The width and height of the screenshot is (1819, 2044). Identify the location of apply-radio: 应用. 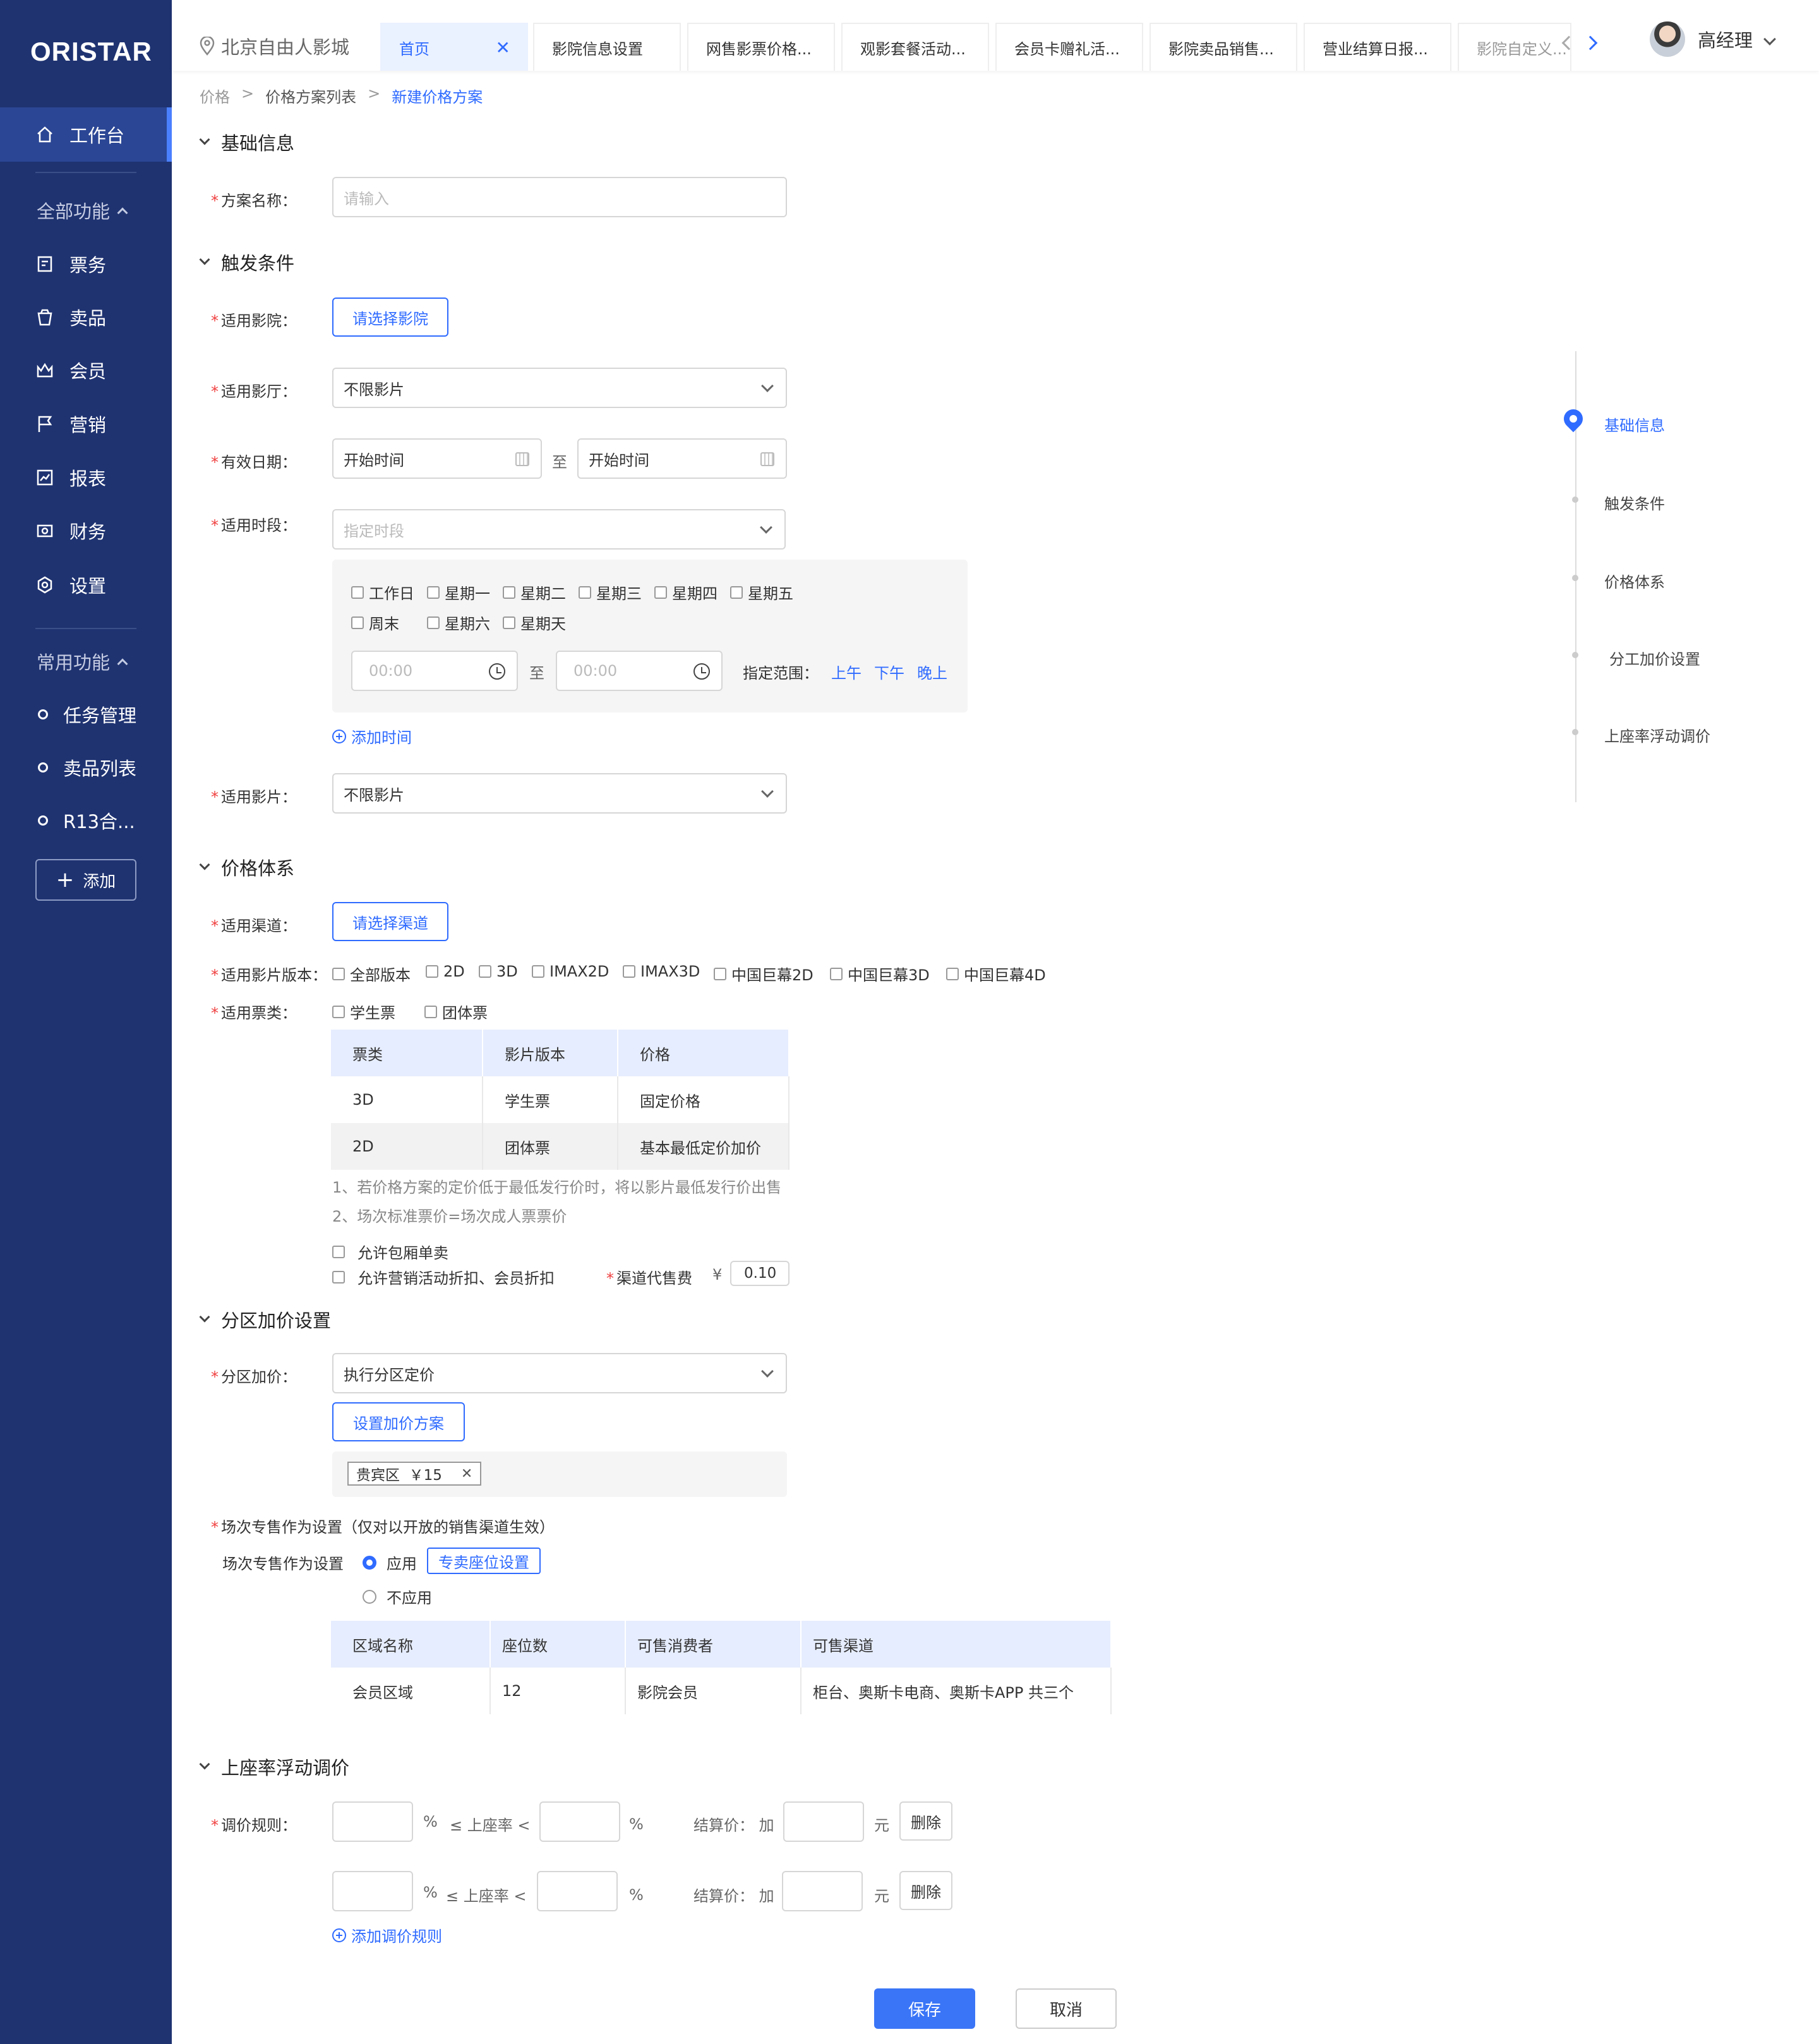
(390, 1562).